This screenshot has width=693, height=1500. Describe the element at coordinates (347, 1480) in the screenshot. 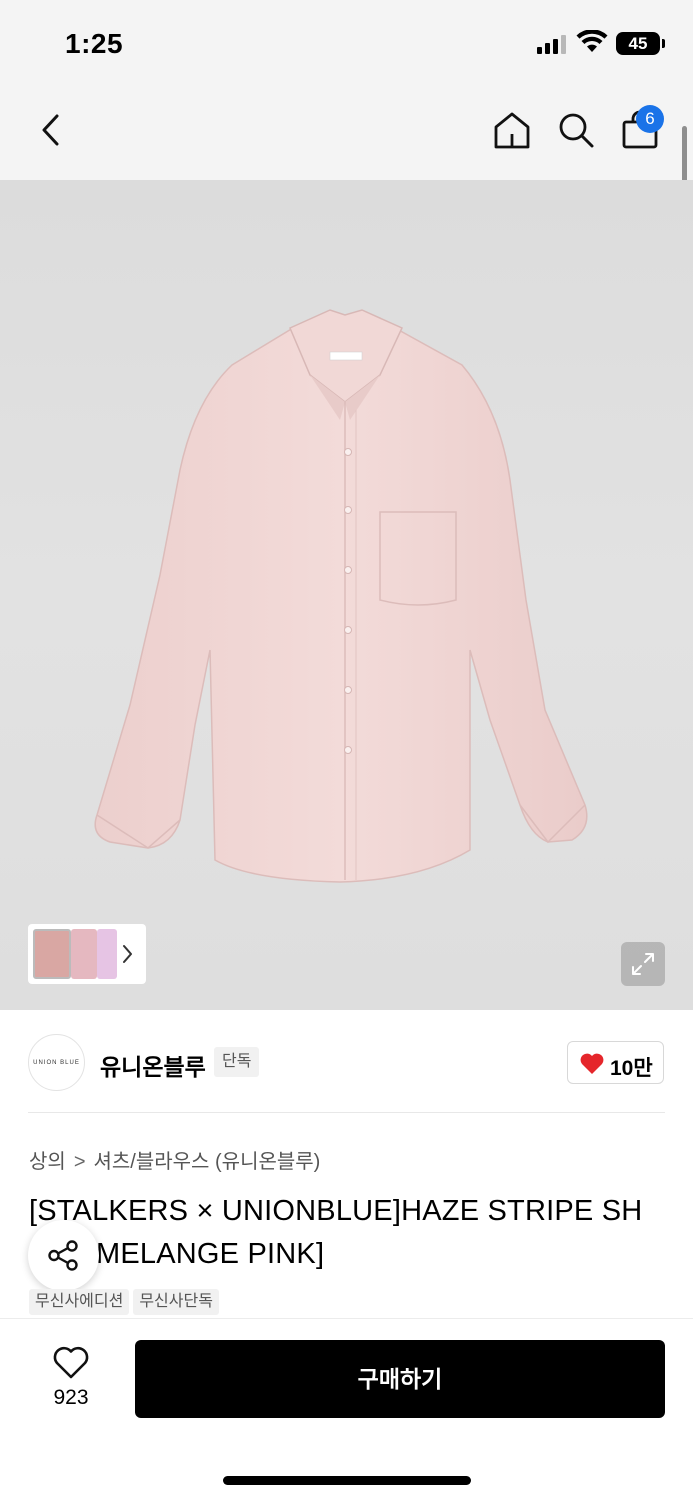

I see `home-indicator` at that location.